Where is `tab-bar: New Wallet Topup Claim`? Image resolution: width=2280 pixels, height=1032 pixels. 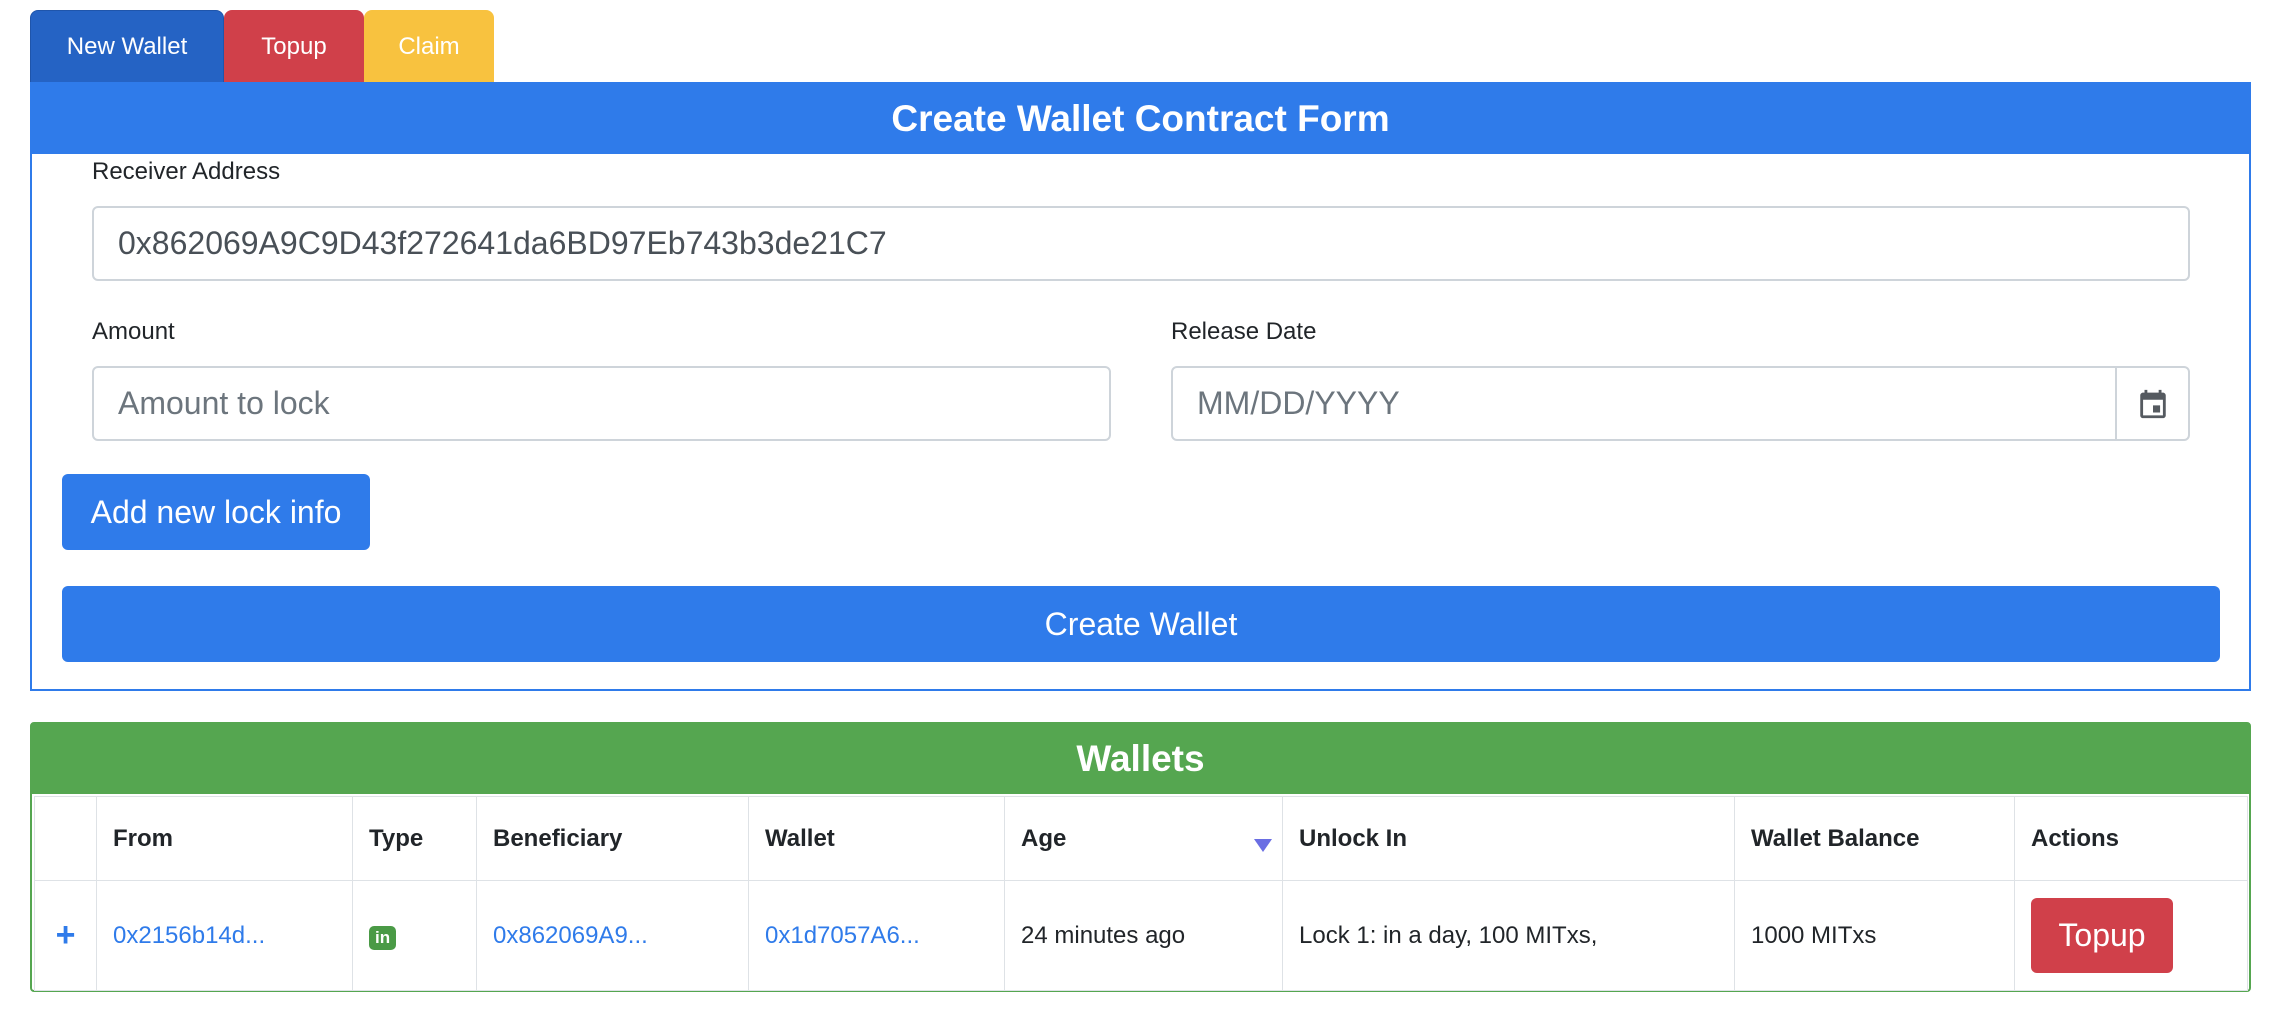
tab-bar: New Wallet Topup Claim is located at coordinates (262, 47).